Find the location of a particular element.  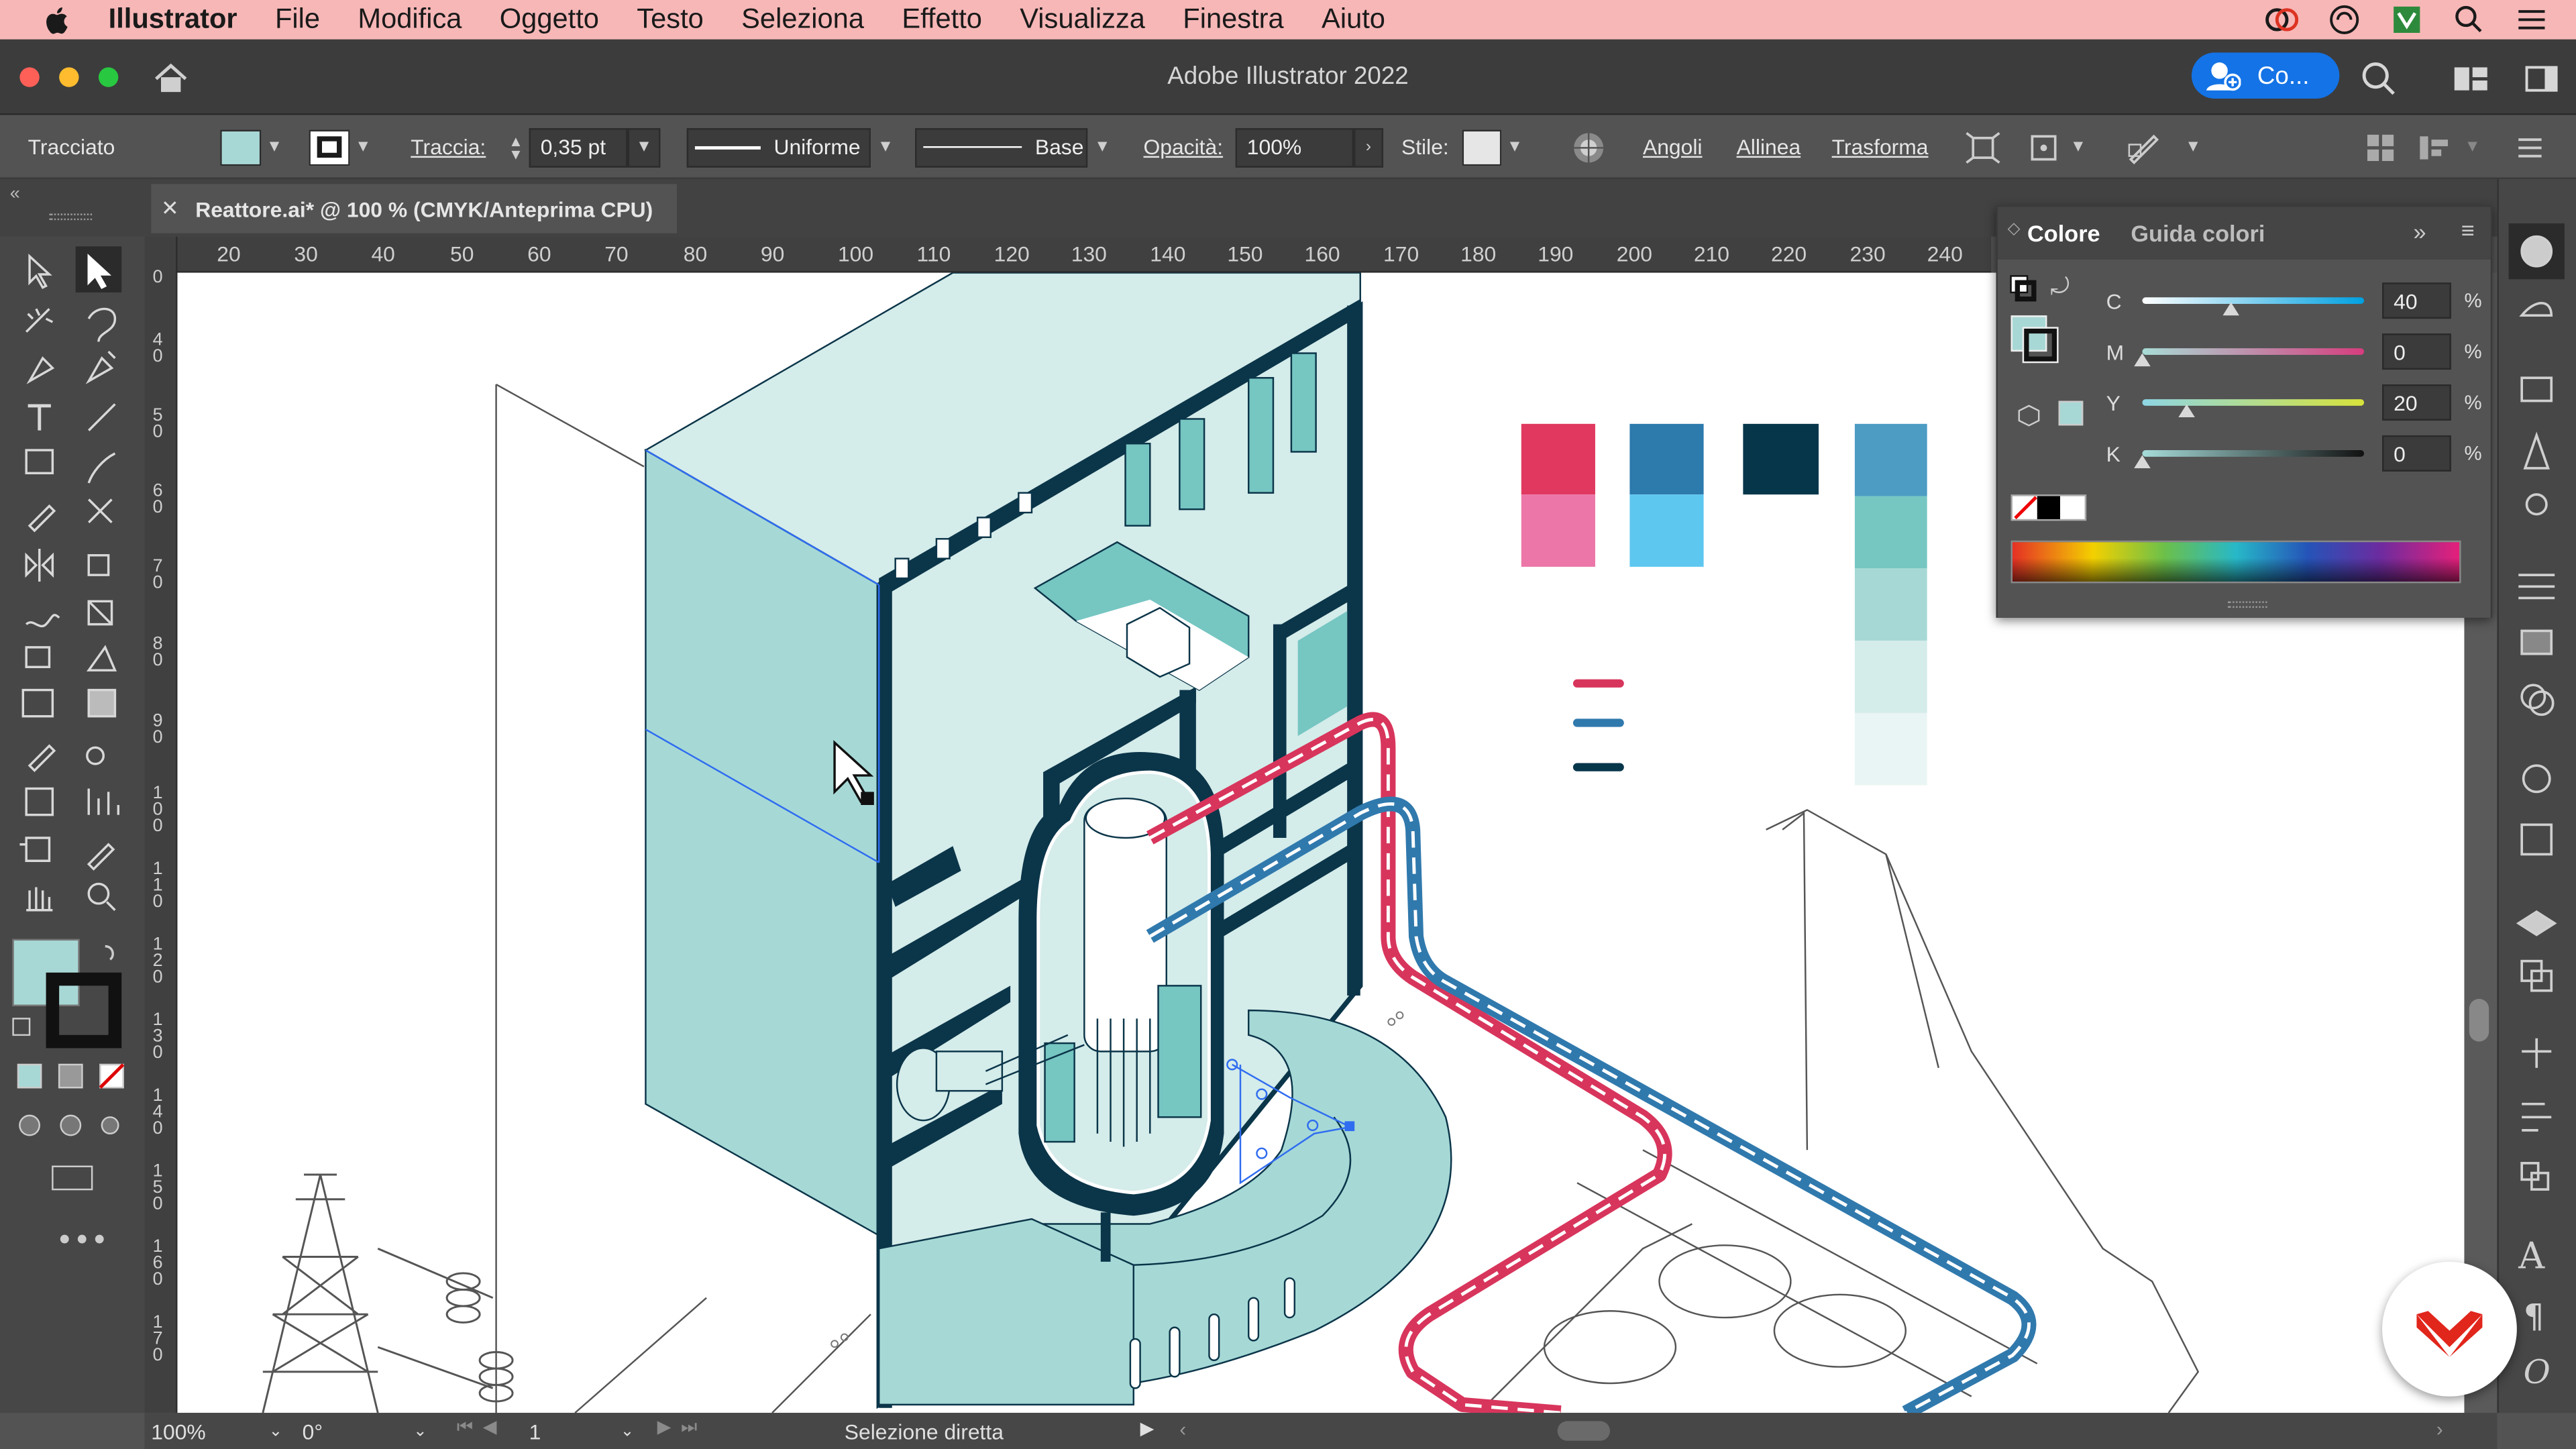

artboard-prev-buttons: ⏮◀ is located at coordinates (481, 1427).